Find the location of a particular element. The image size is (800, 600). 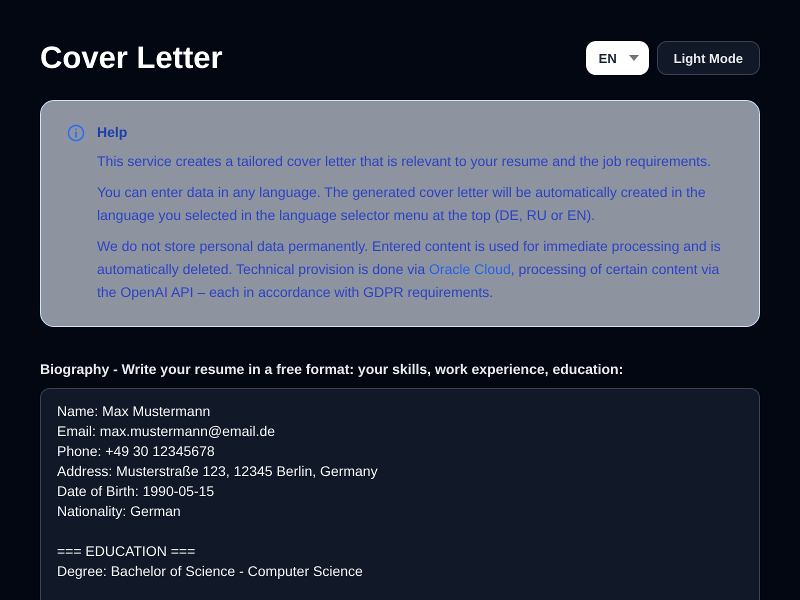

help-paragraph: We do not store personal data permanently. Entered content is used for immediate processing and is automatically deleted. Technical provision is done via Oracle Cloud, processing of certain content via the OpenAI API – each in accordance with GDPR requirements. is located at coordinates (409, 269).